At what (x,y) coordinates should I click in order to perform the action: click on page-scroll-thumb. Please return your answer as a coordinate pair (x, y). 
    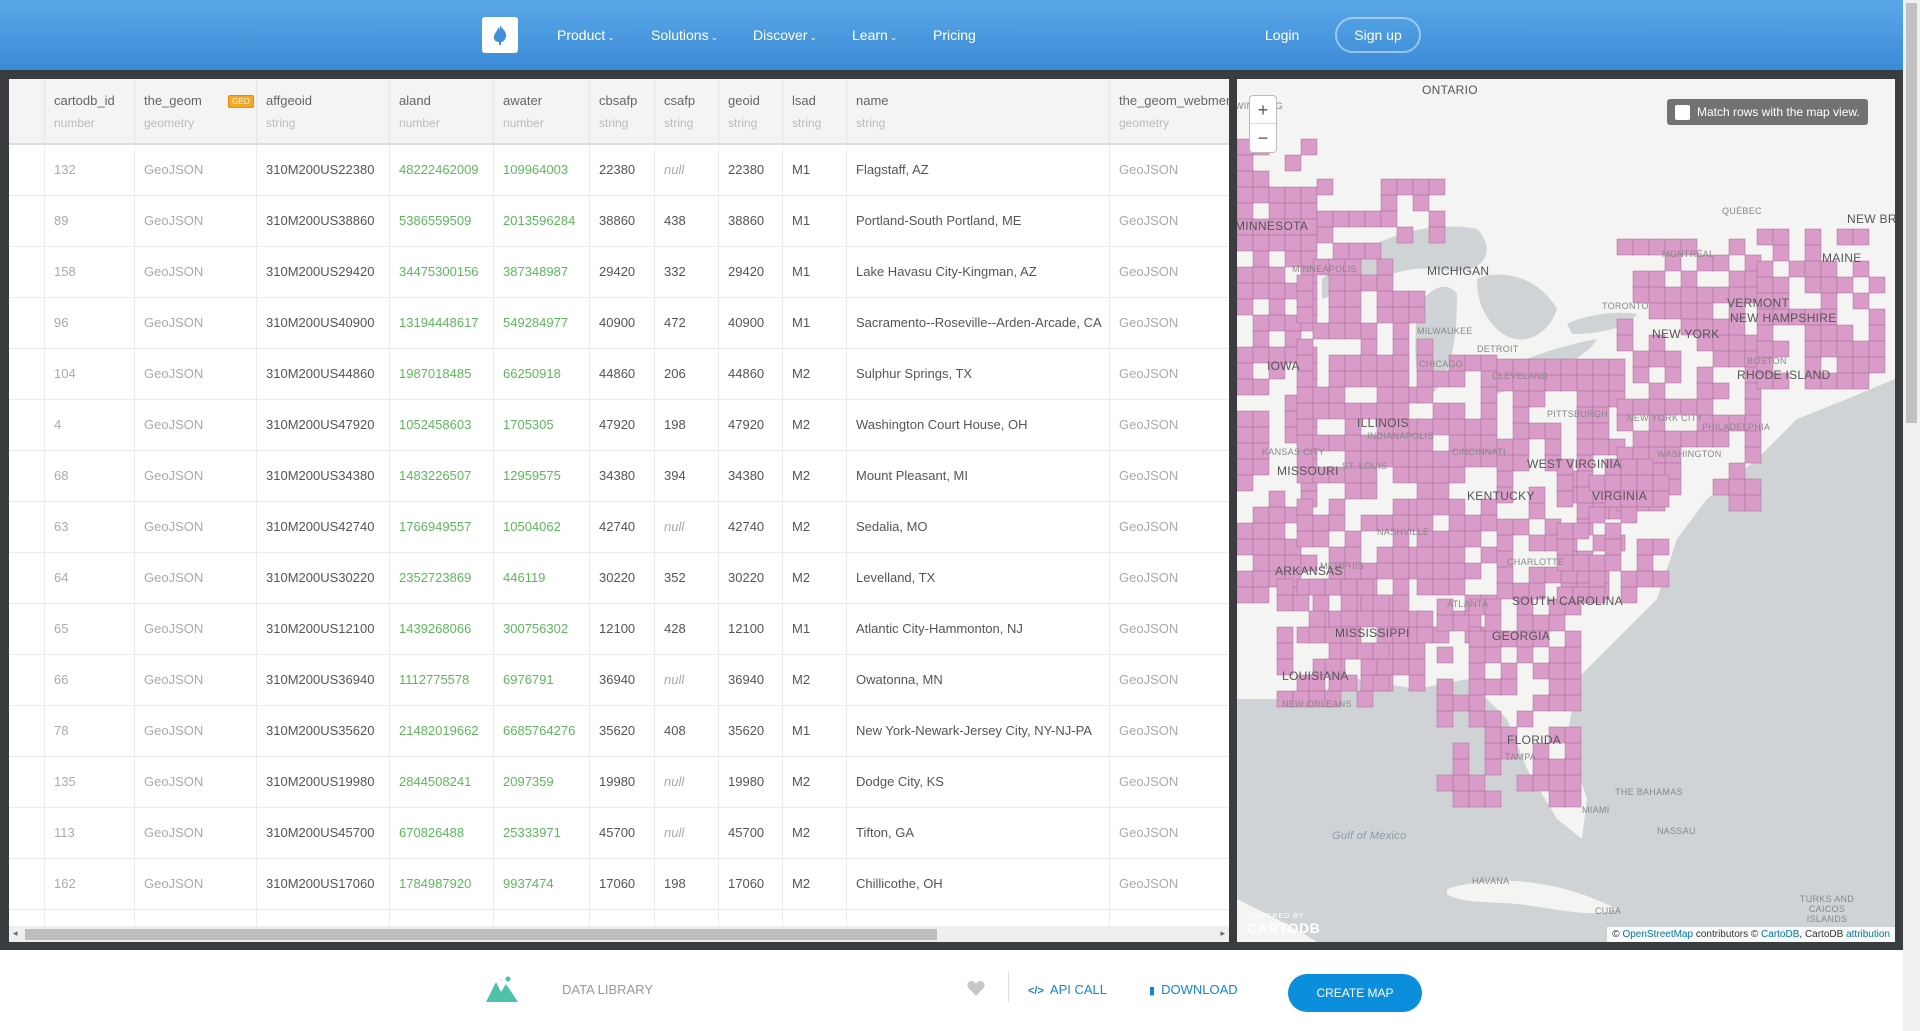
    Looking at the image, I should click on (1911, 213).